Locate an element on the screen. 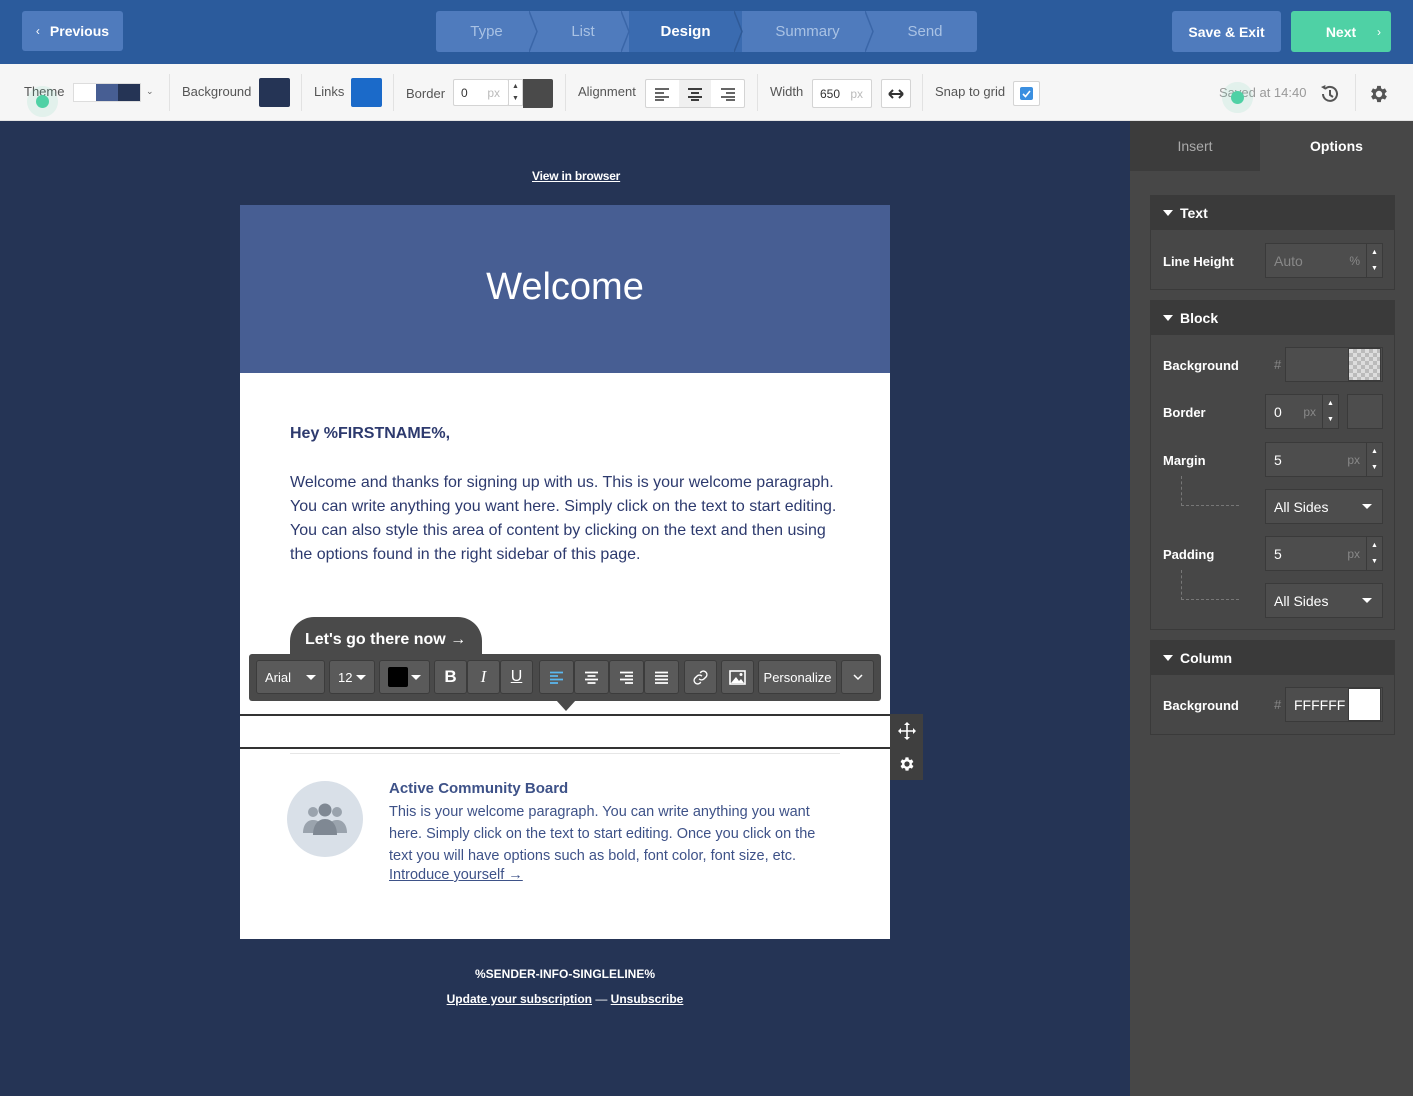 The image size is (1413, 1096). tab-options: Options is located at coordinates (1336, 146).